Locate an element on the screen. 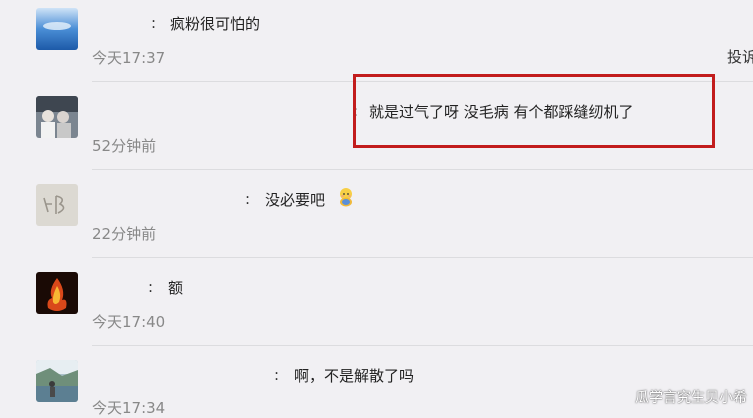  comment-time: 今天17:34 is located at coordinates (129, 408).